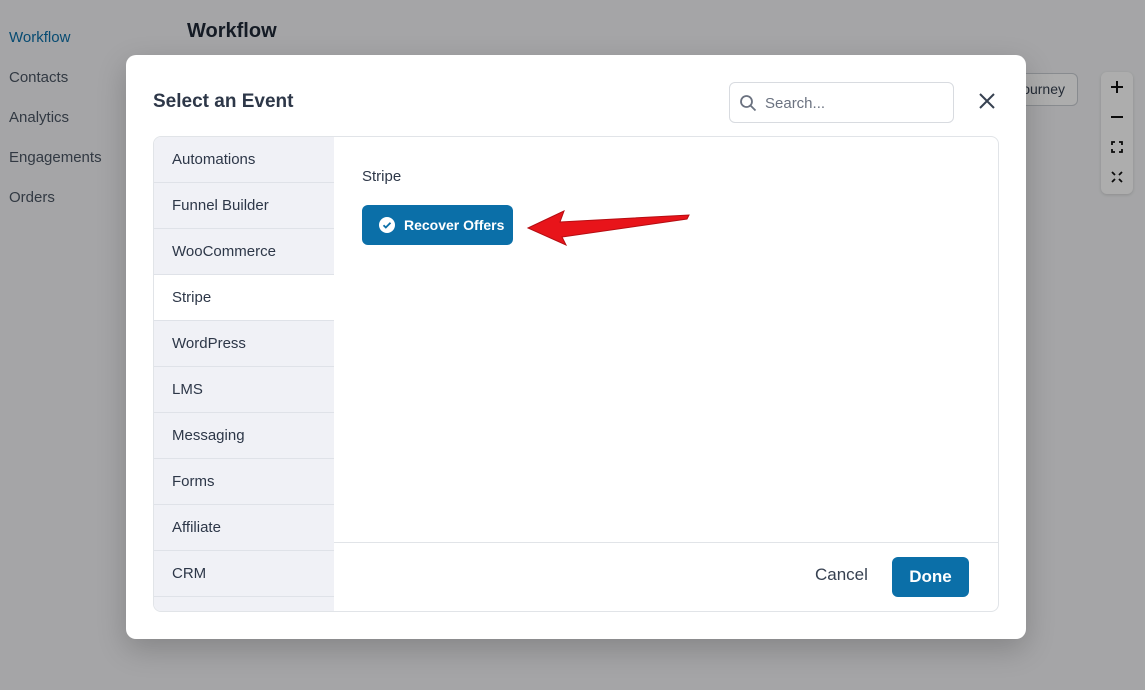  I want to click on modal-title: Select an Event, so click(223, 101).